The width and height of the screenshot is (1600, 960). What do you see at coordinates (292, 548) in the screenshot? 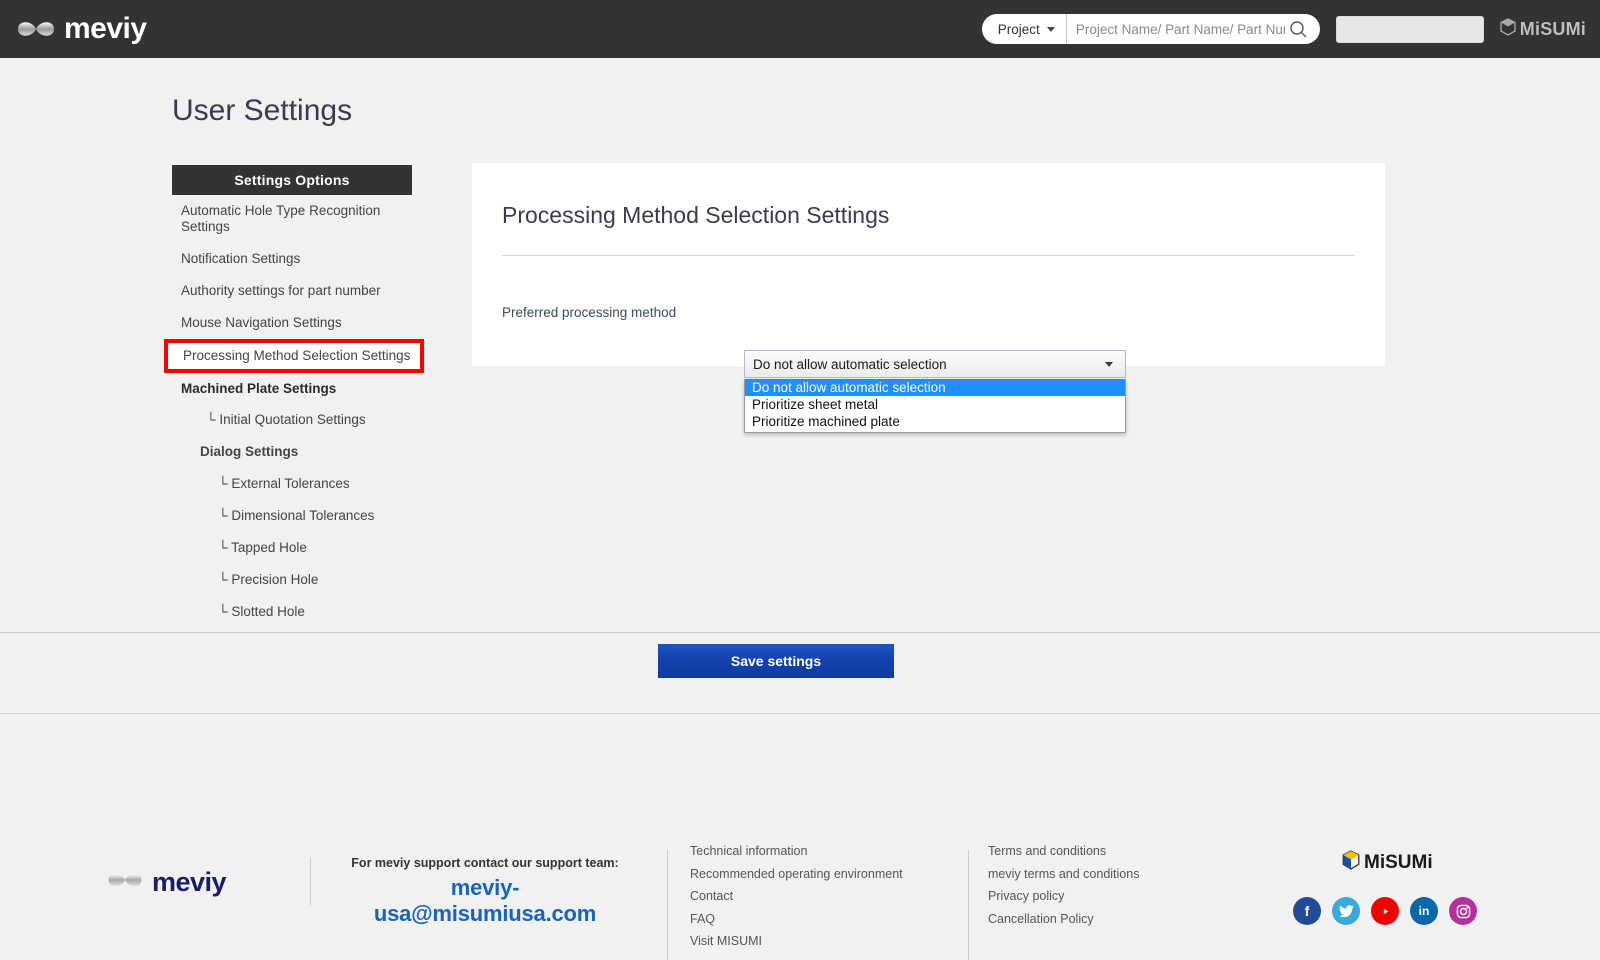
I see `sidebar-item-tapped-hole: └ Tapped Hole` at bounding box center [292, 548].